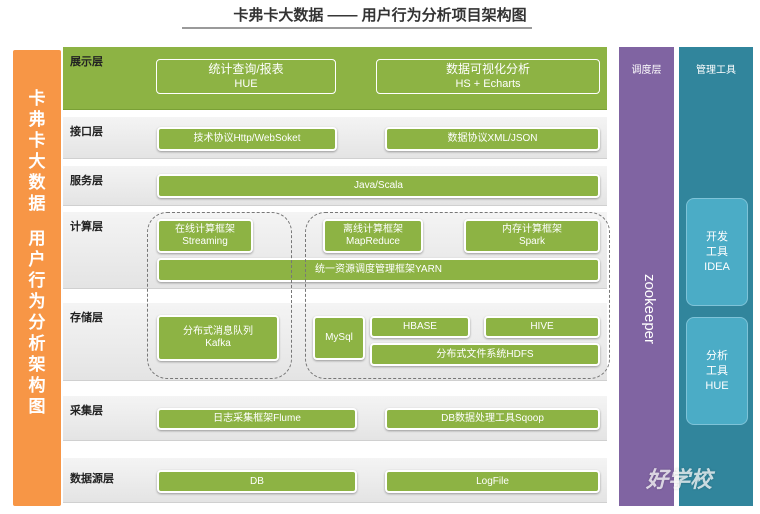 The height and width of the screenshot is (514, 760). I want to click on watermark-logo: 好学校, so click(679, 479).